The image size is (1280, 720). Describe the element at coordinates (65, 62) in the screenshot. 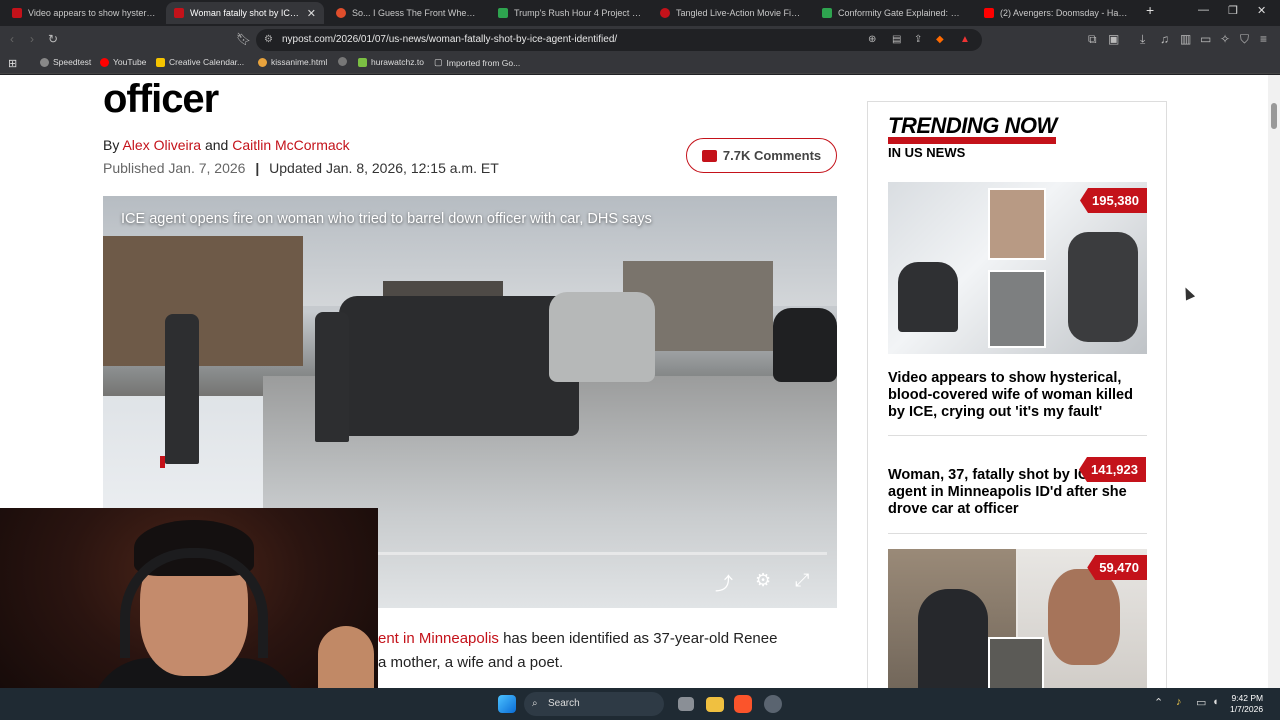

I see `bookmark-item: Speedtest` at that location.